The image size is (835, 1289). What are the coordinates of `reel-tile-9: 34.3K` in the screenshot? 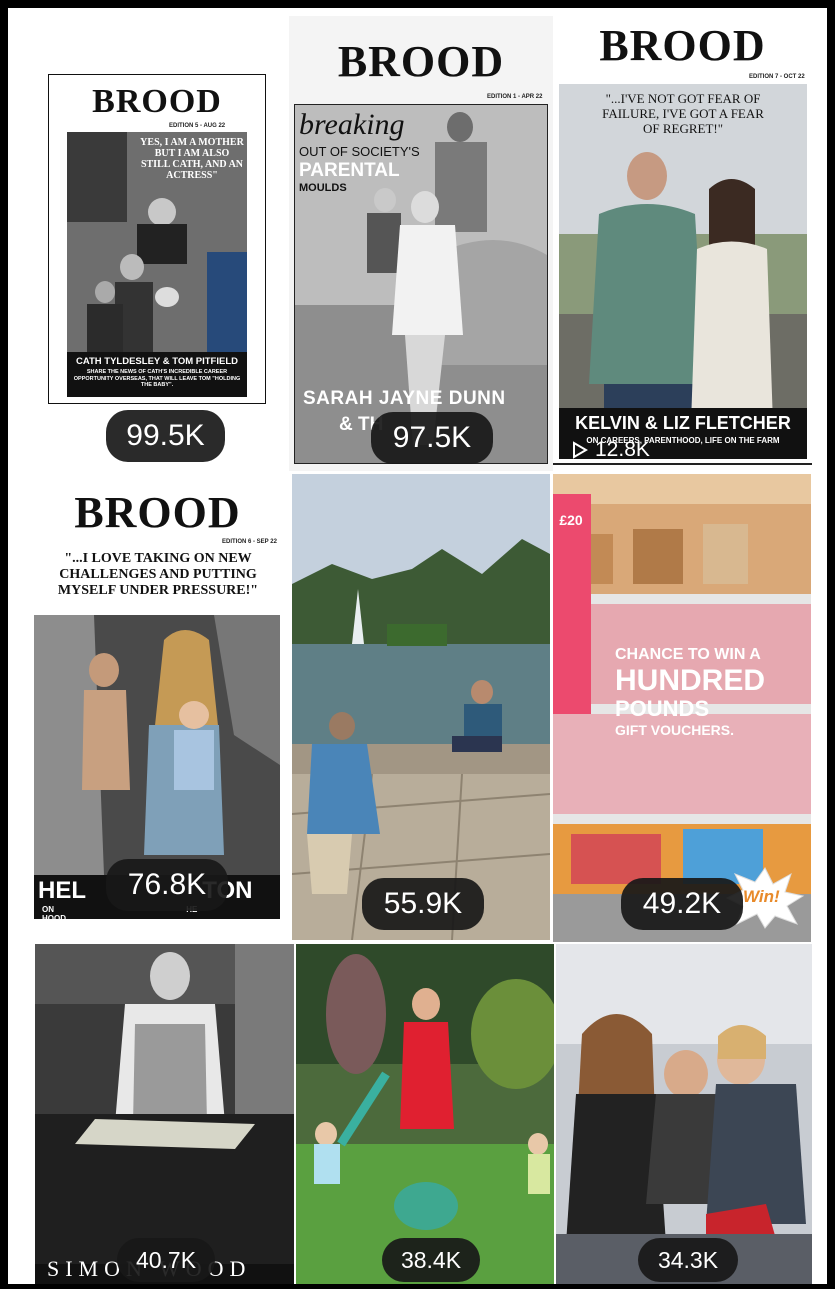 It's located at (684, 1114).